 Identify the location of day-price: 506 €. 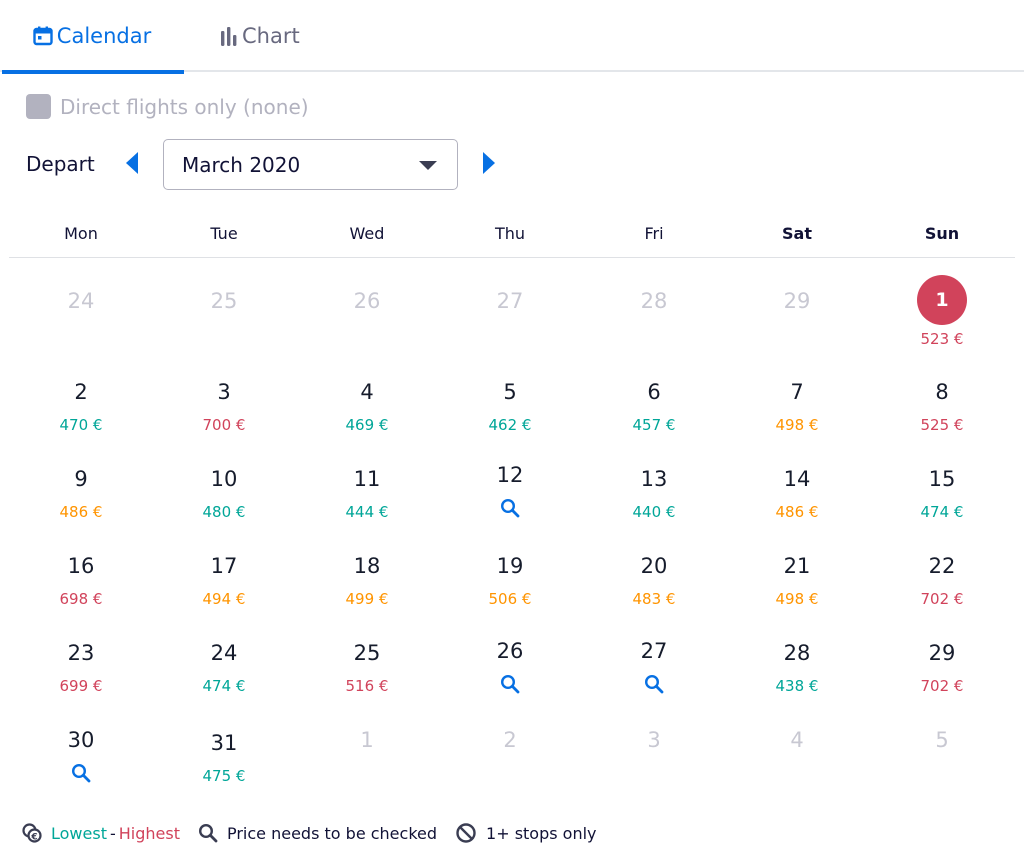
(510, 599).